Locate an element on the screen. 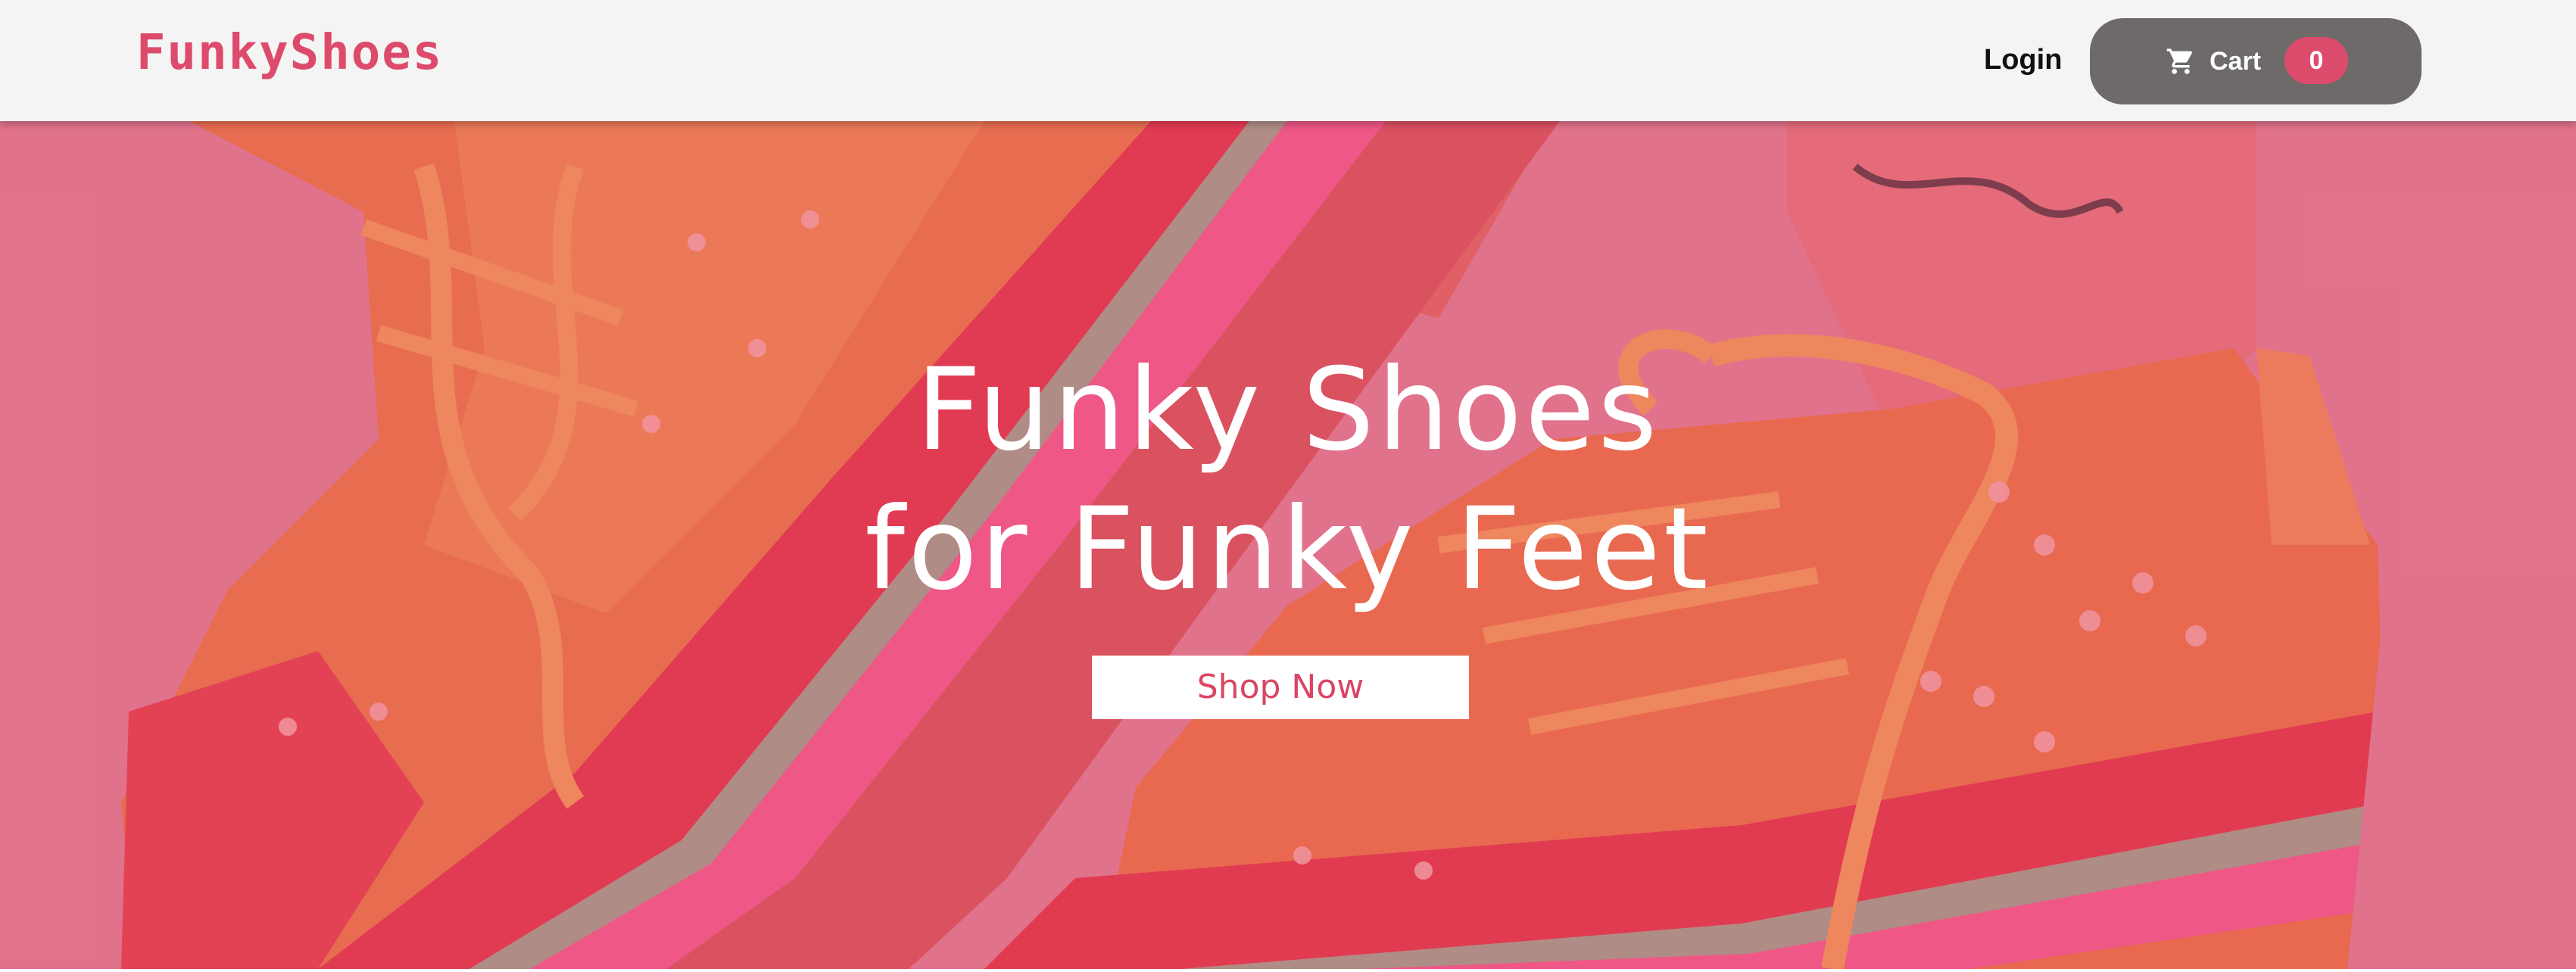  hero-title-line-1: Funky Shoes is located at coordinates (1288, 410).